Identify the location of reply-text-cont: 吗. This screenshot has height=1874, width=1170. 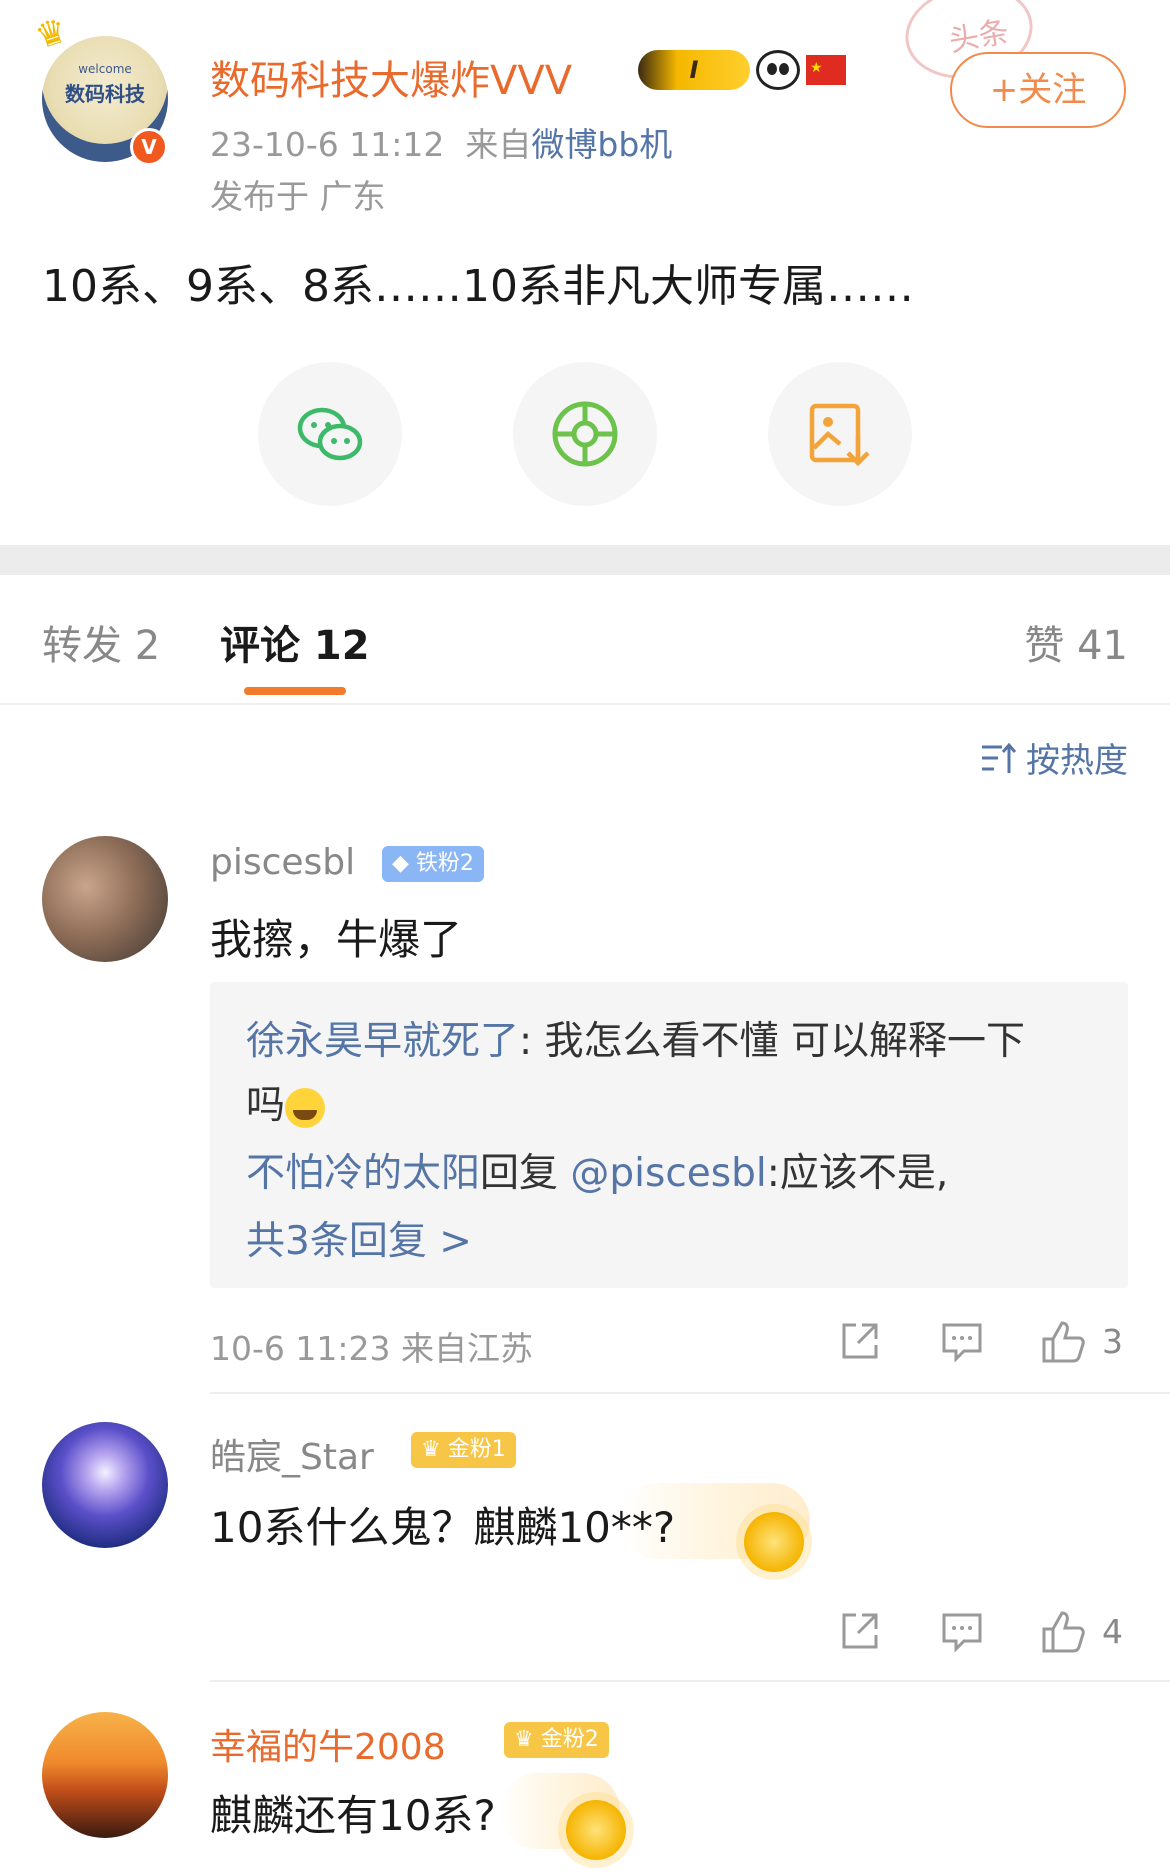
(266, 1105).